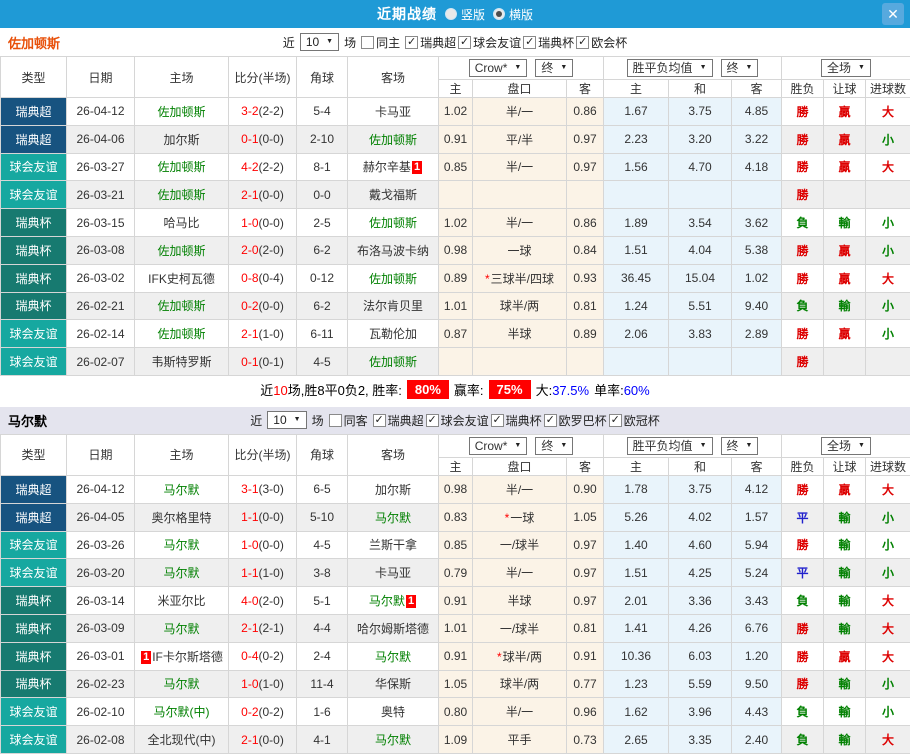  I want to click on league-filter: ✓欧罗巴杯, so click(575, 420).